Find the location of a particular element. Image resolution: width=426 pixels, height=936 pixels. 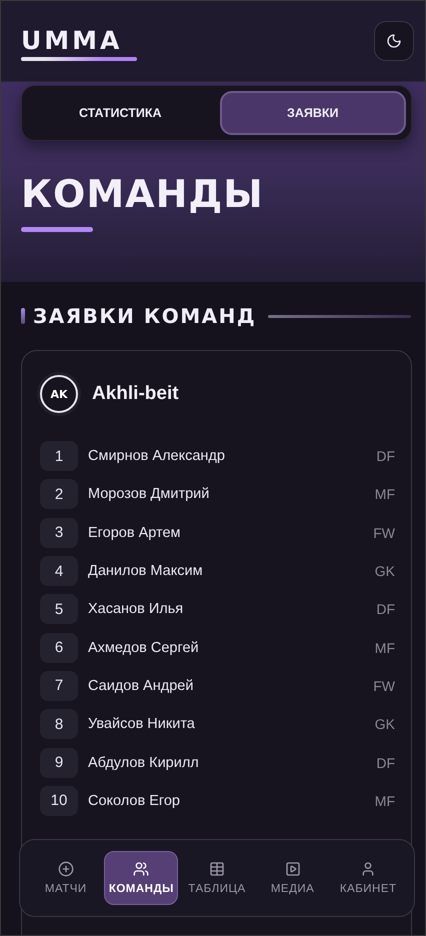

player-number: 2 is located at coordinates (59, 494).